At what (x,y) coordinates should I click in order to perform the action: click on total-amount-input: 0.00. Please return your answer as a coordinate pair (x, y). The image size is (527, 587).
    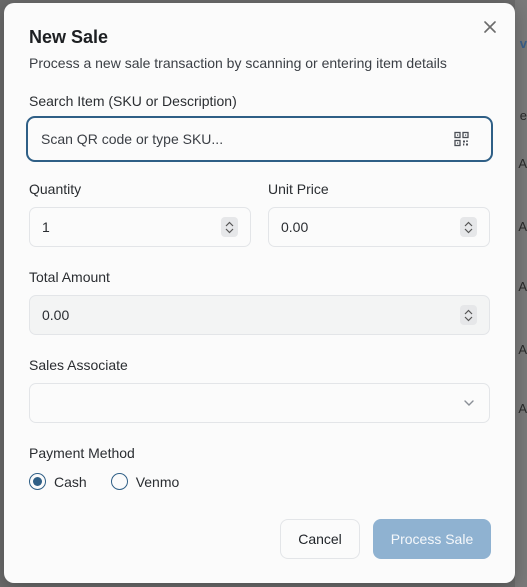
    Looking at the image, I should click on (259, 315).